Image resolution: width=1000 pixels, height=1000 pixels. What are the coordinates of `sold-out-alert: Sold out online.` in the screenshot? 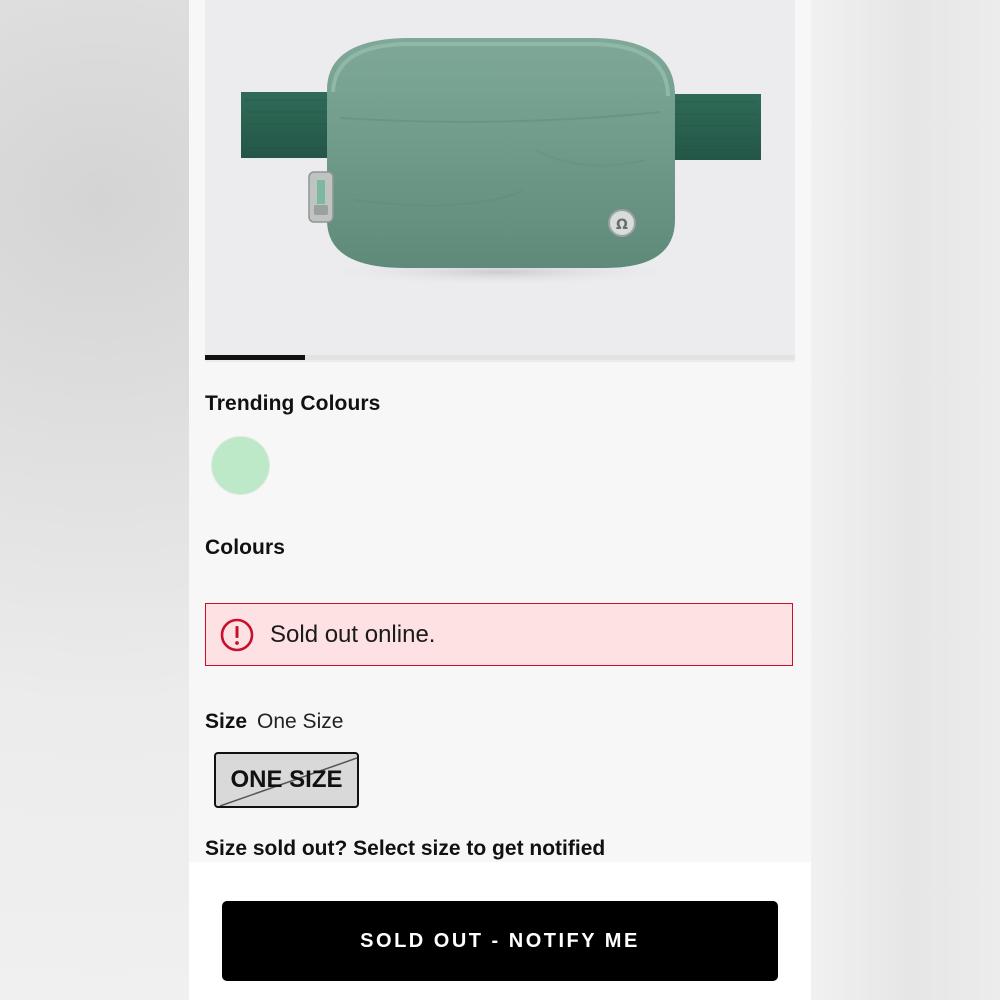 It's located at (499, 634).